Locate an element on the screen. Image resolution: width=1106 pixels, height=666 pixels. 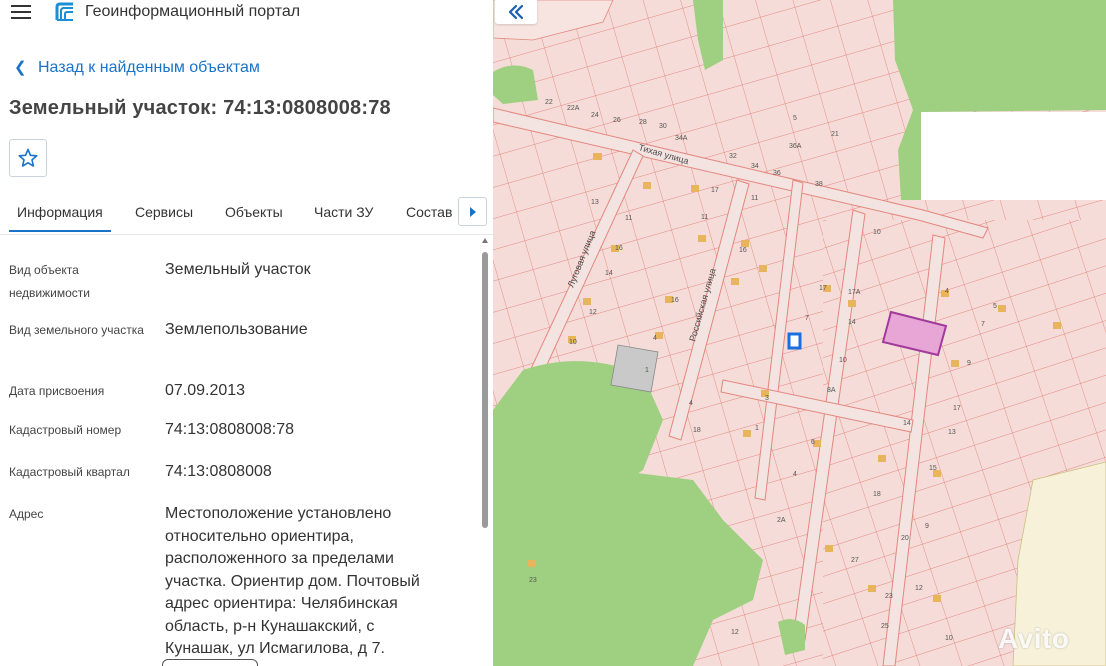
house-number: 15 is located at coordinates (933, 468).